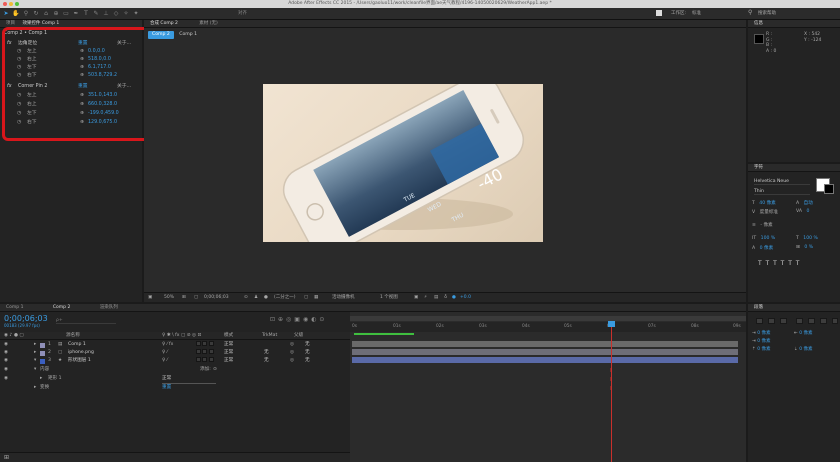  I want to click on kerning-value: 度量标准, so click(769, 212).